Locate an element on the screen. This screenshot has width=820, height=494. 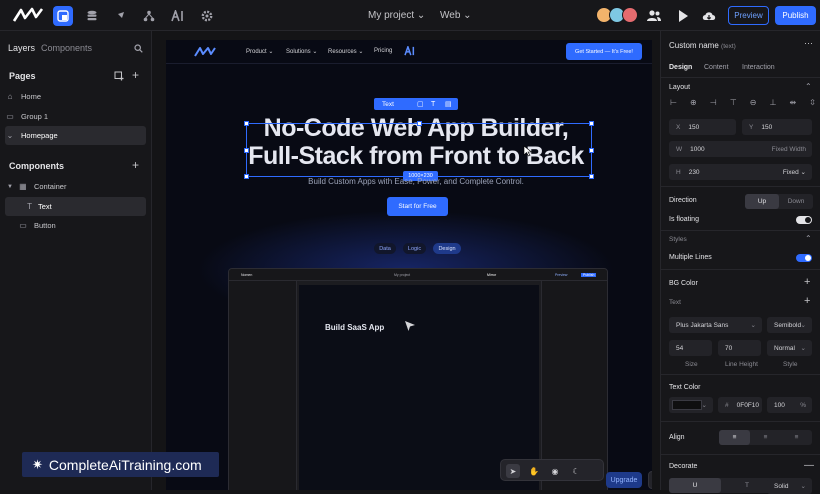
nav-solutions: Solutions ⌄ is located at coordinates (301, 51).